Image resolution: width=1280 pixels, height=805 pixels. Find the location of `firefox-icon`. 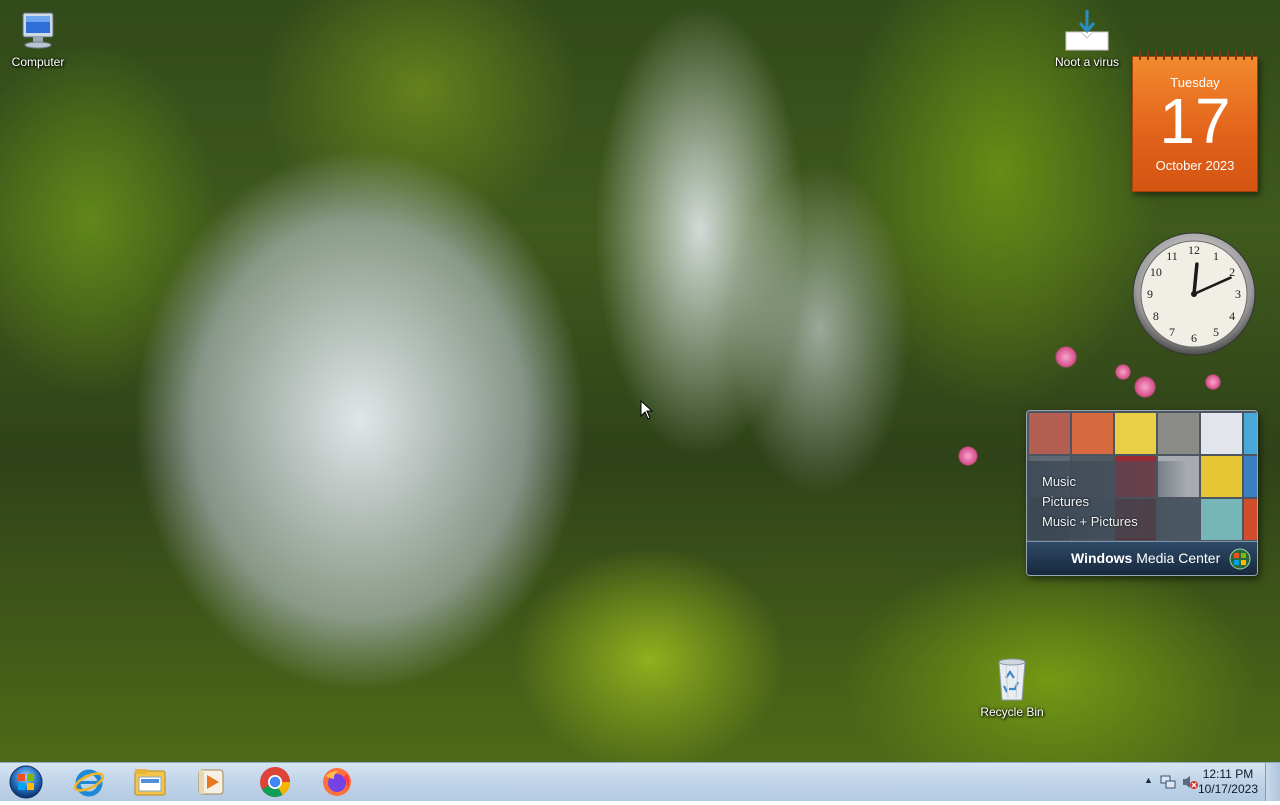

firefox-icon is located at coordinates (337, 782).